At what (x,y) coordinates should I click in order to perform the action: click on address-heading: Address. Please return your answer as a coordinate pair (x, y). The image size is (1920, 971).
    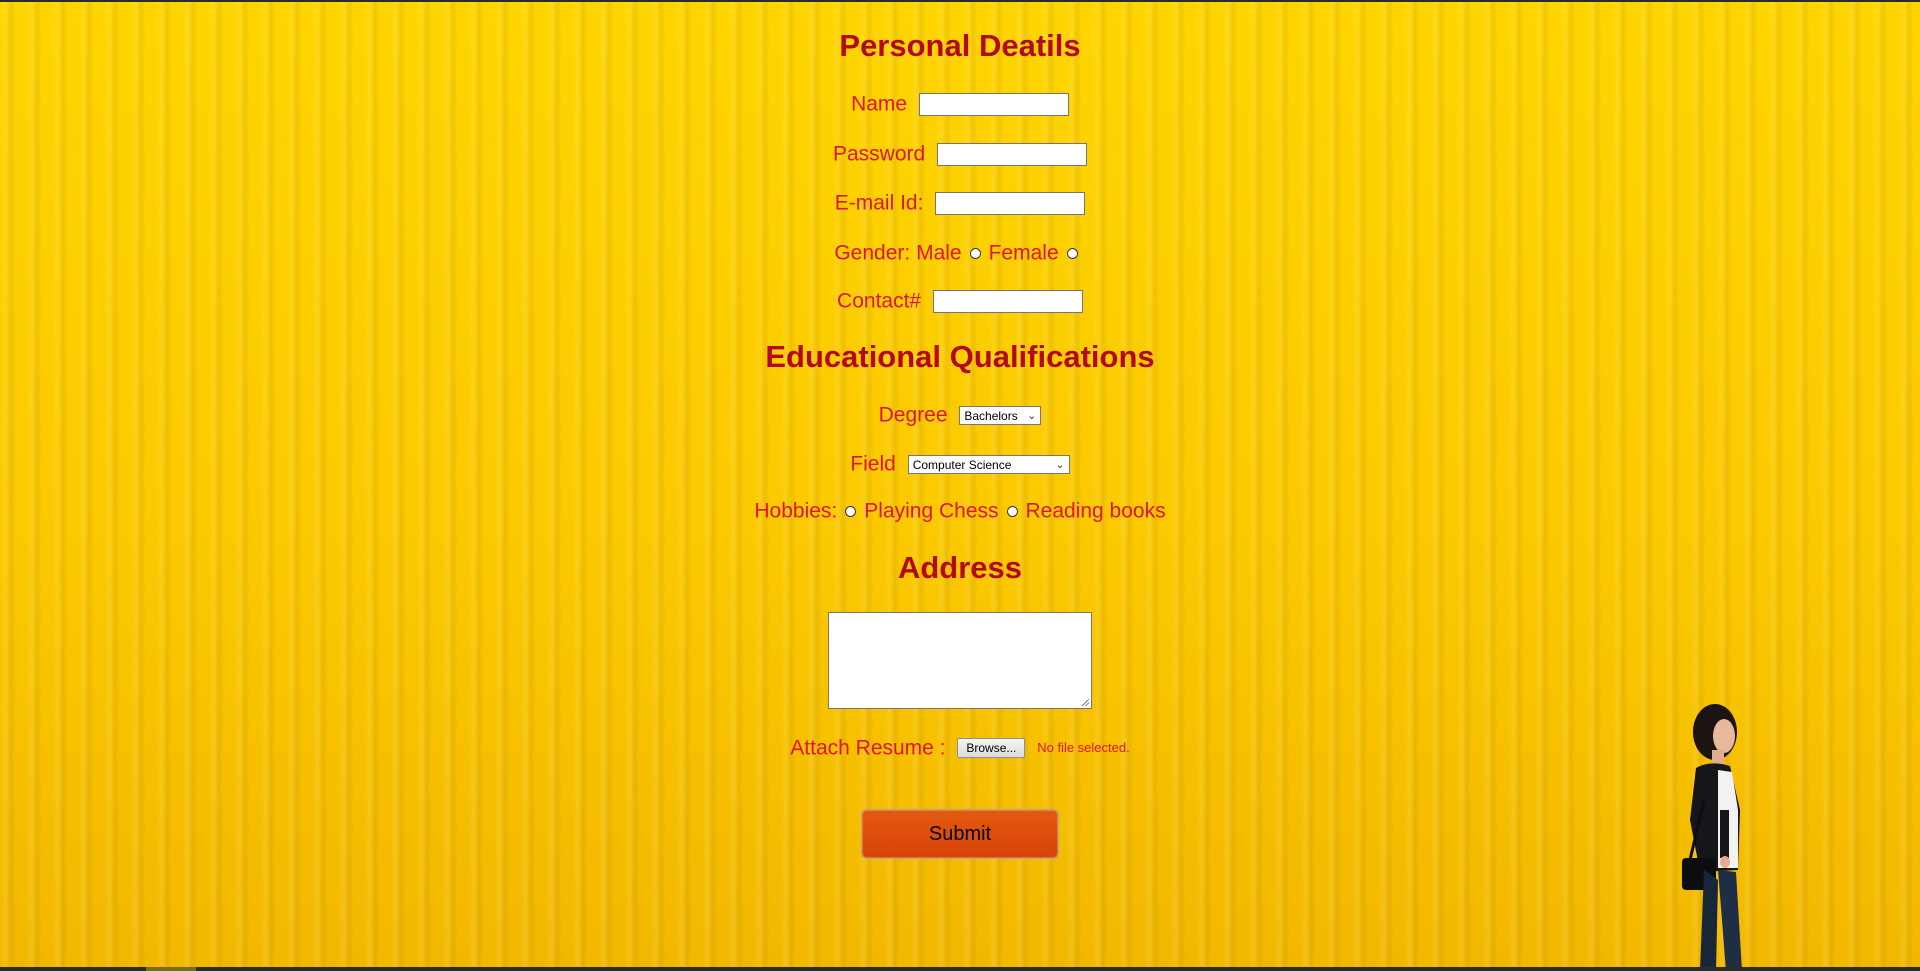
    Looking at the image, I should click on (960, 567).